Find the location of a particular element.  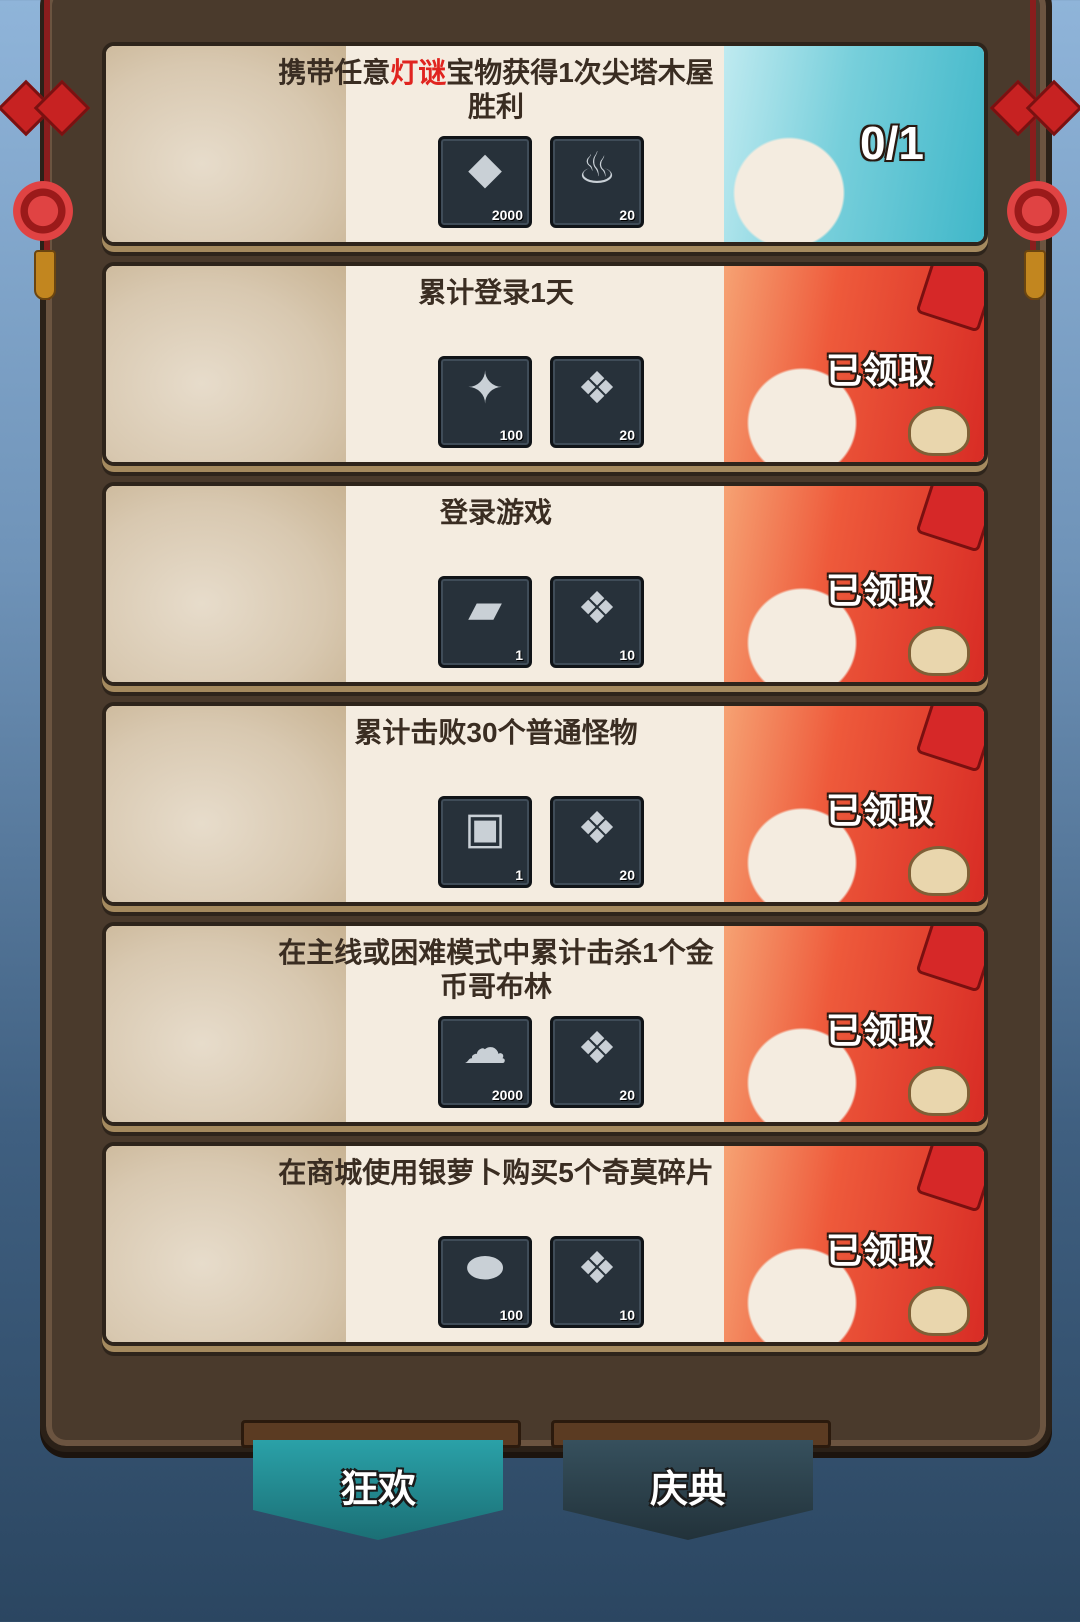

treasure-chest-icon: ▣ is located at coordinates (485, 828).